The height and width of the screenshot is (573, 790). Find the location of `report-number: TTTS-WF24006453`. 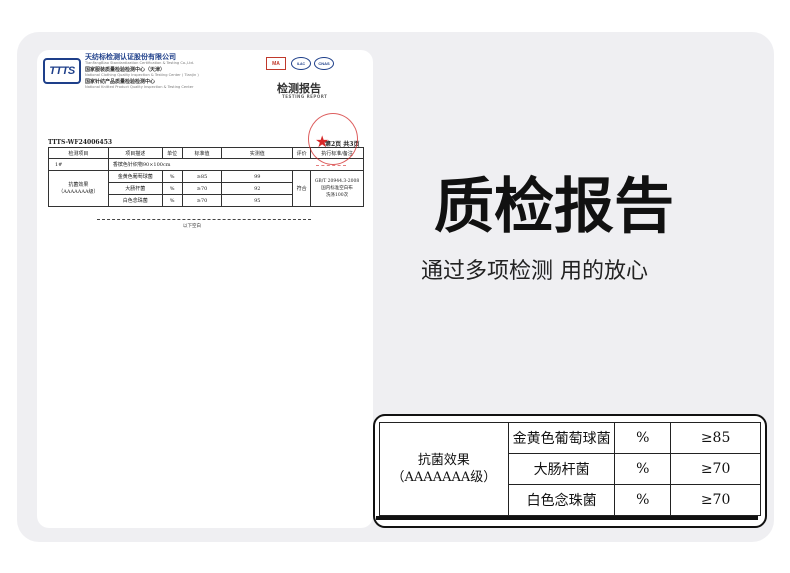

report-number: TTTS-WF24006453 is located at coordinates (80, 142).